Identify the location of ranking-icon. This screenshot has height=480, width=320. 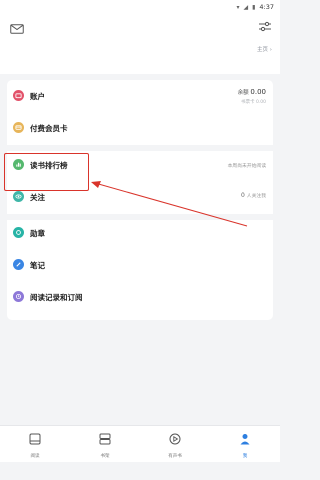
(18, 164).